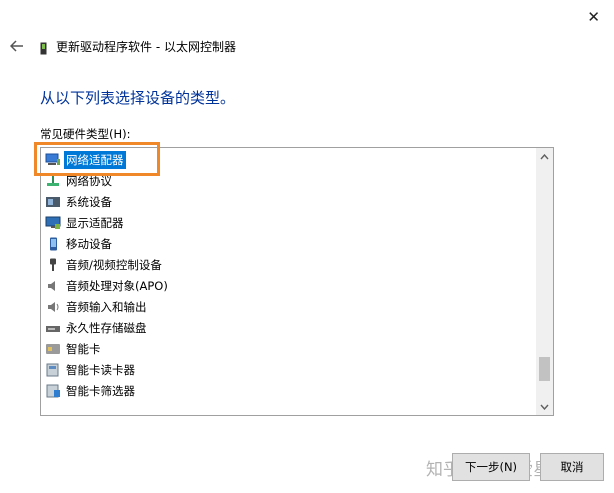 Image resolution: width=614 pixels, height=493 pixels. I want to click on scroll-up-arrow-icon, so click(544, 156).